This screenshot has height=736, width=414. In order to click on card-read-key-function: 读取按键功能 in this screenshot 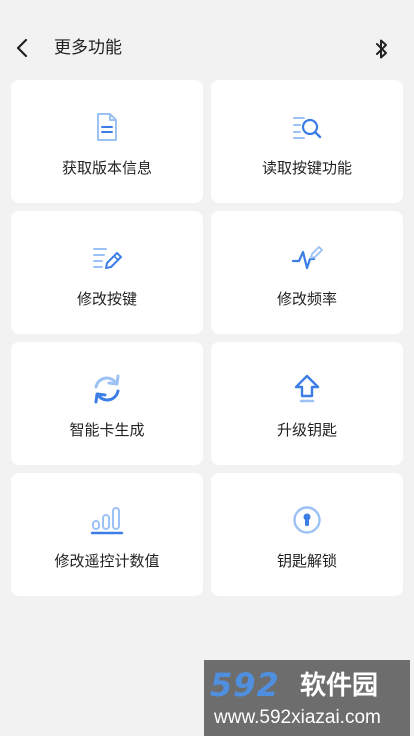, I will do `click(307, 141)`.